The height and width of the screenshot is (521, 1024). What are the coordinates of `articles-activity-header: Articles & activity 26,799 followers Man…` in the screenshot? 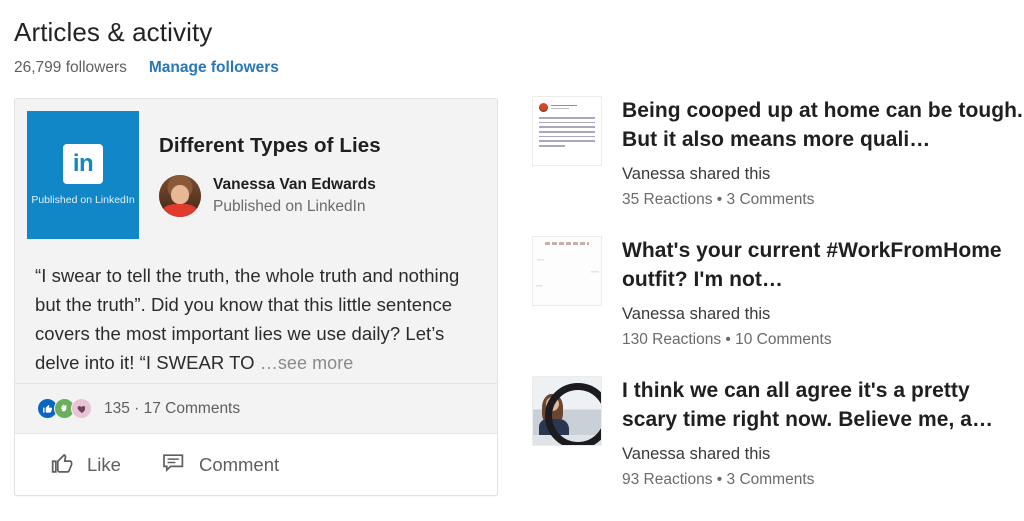 It's located at (274, 47).